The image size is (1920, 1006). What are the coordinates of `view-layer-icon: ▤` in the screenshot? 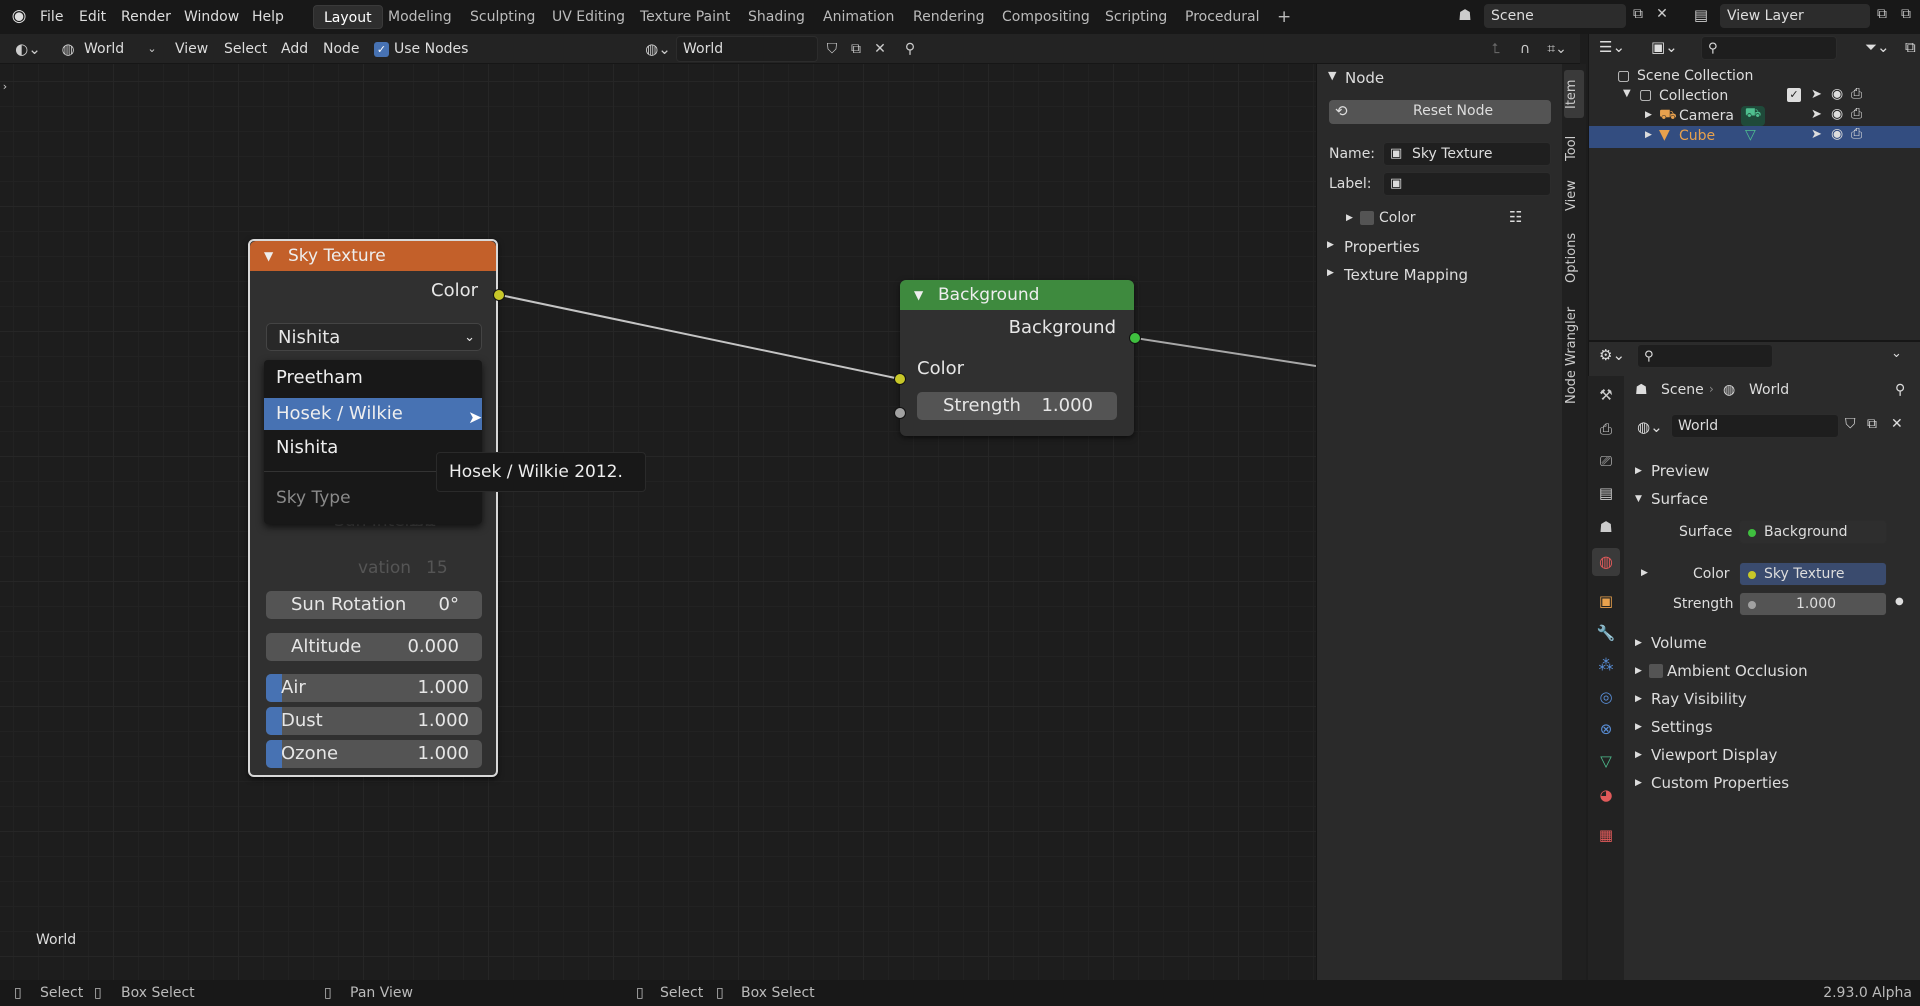 It's located at (1701, 15).